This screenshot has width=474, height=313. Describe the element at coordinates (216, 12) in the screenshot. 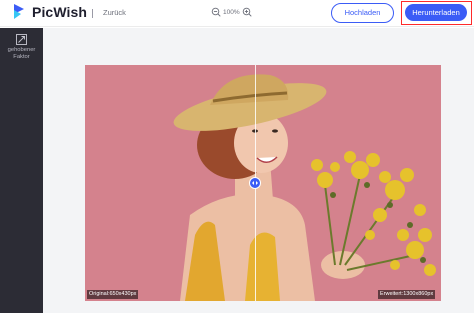

I see `zoom-out-icon` at that location.